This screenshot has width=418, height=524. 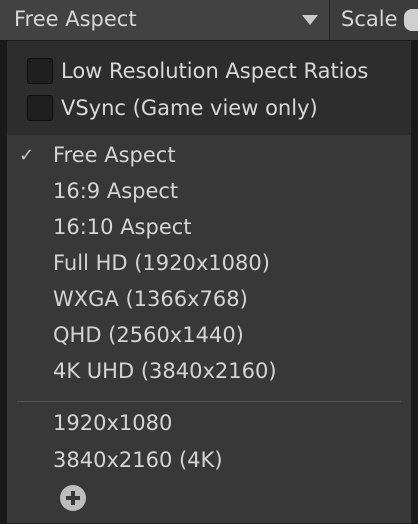 I want to click on aspect-item-4k-uhd: 4K UHD (3840x2160), so click(x=209, y=372).